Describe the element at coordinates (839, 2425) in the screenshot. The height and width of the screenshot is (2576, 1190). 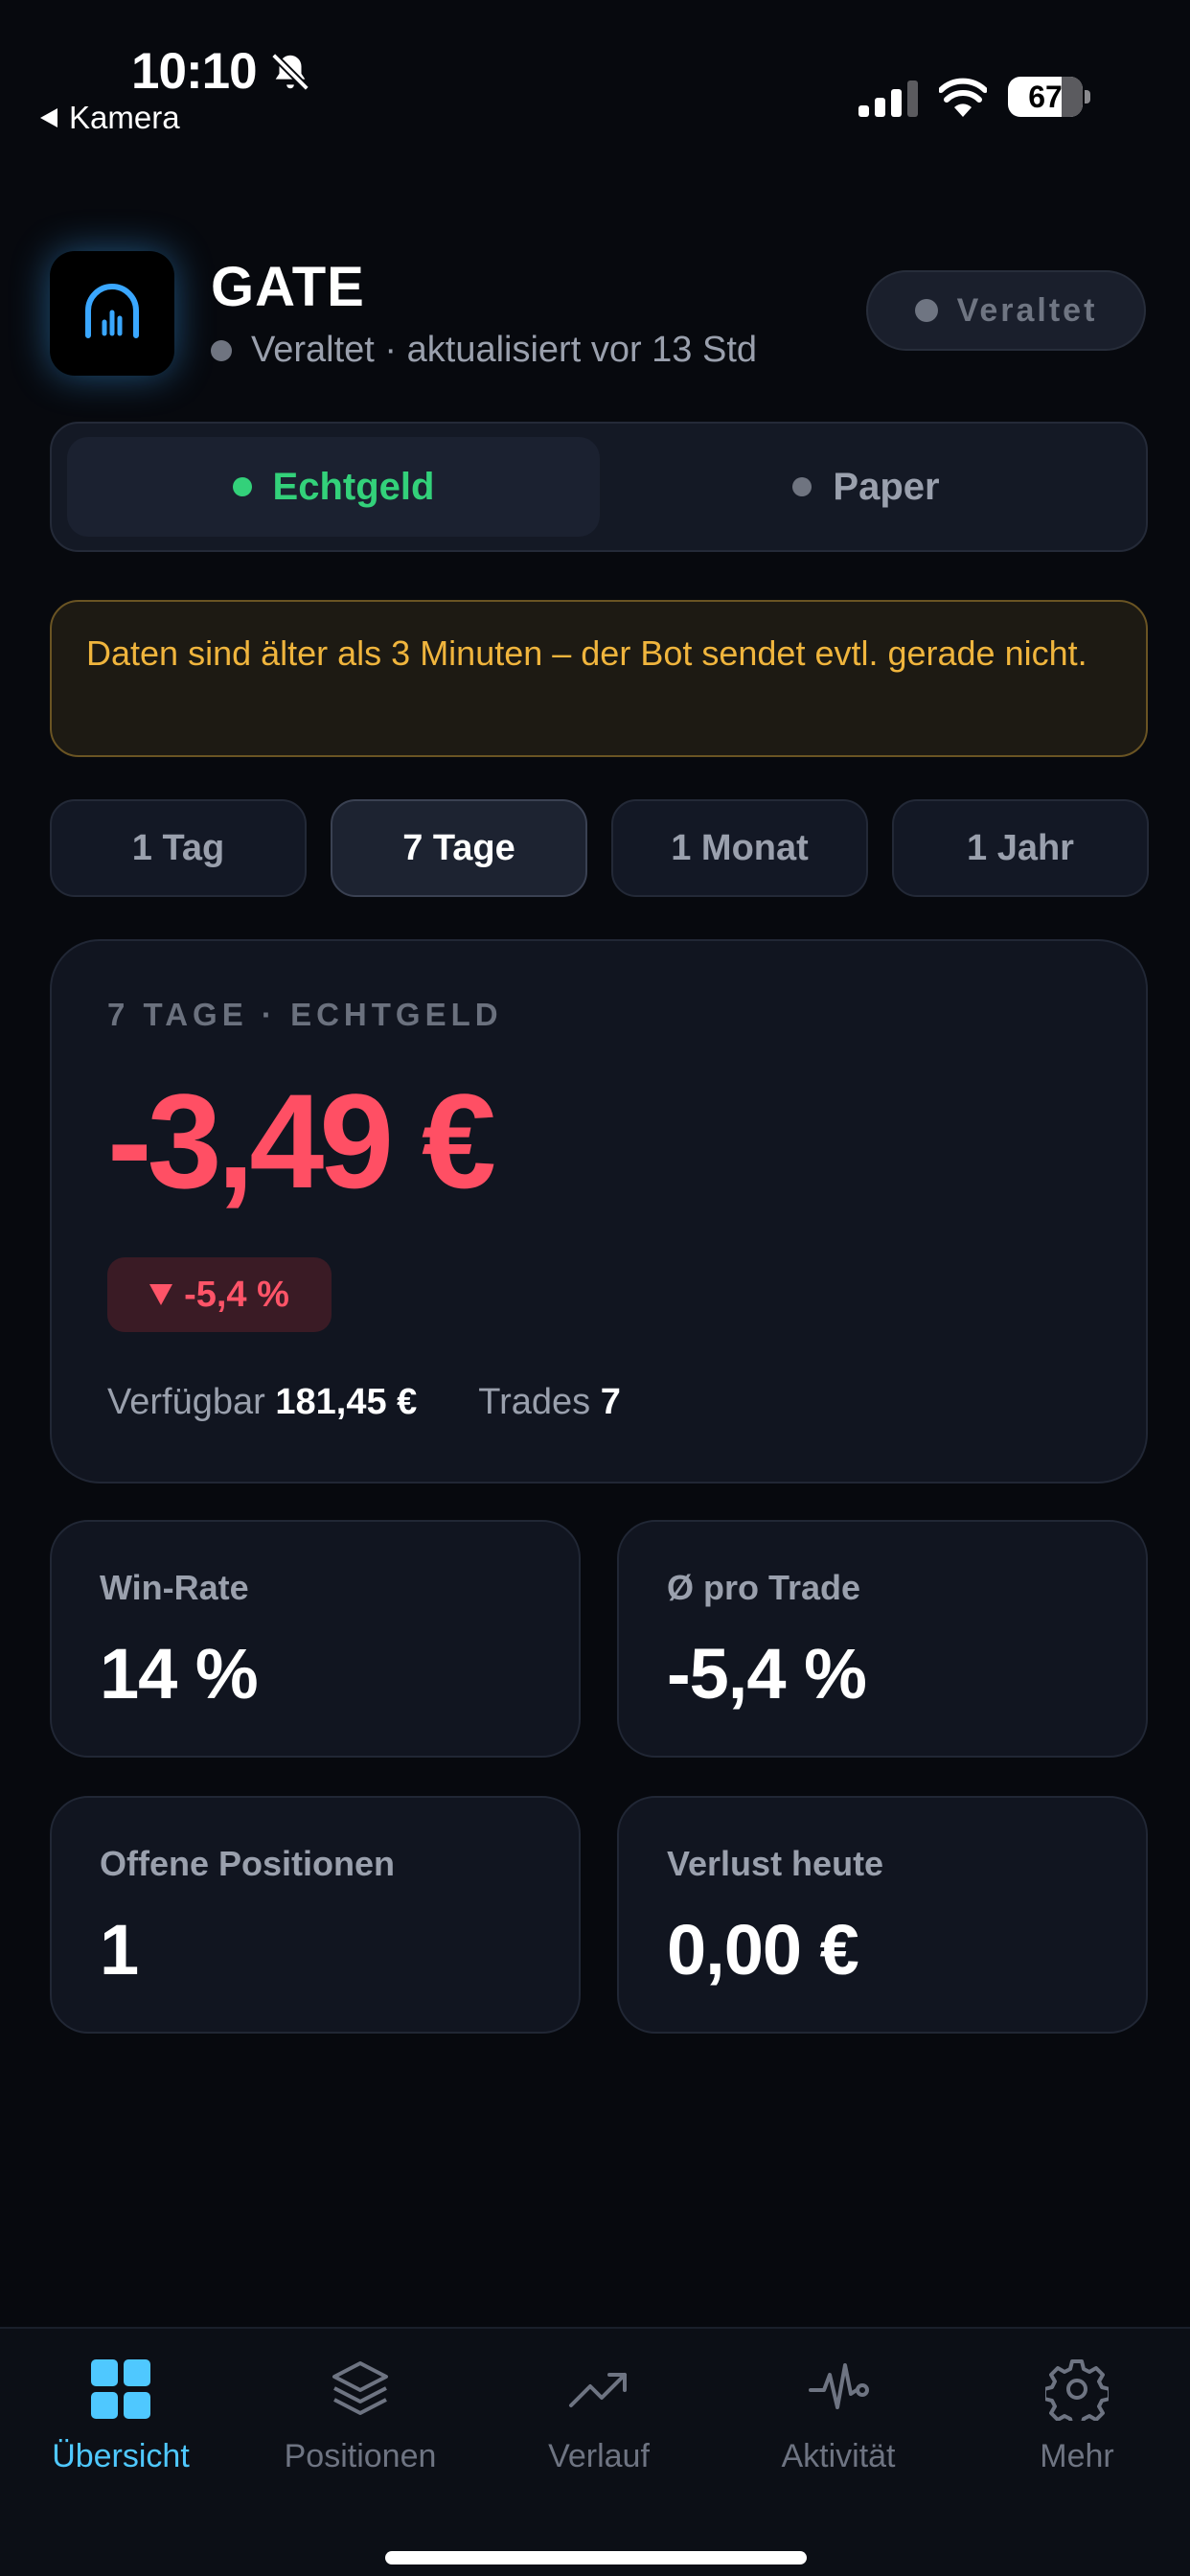
I see `tab-aktivitaet: Aktivität` at that location.